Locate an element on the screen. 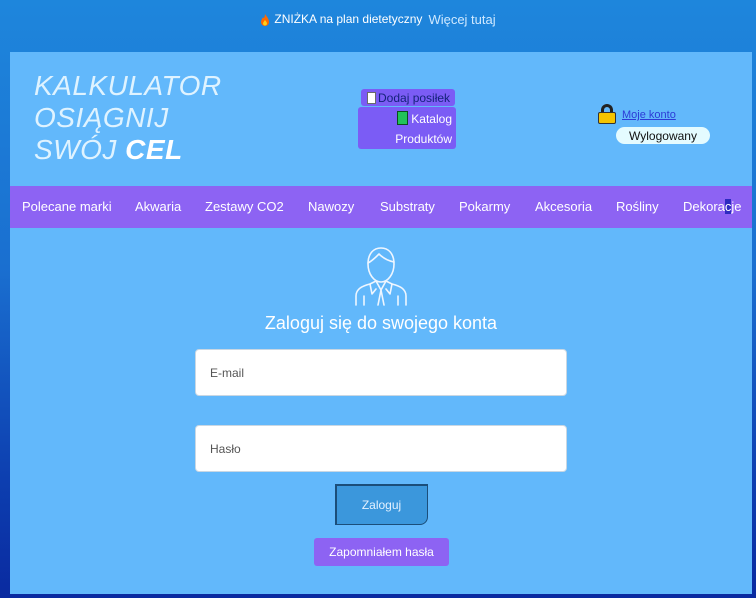 This screenshot has width=756, height=598. nav-item-polecane-marki: Polecane marki is located at coordinates (67, 206).